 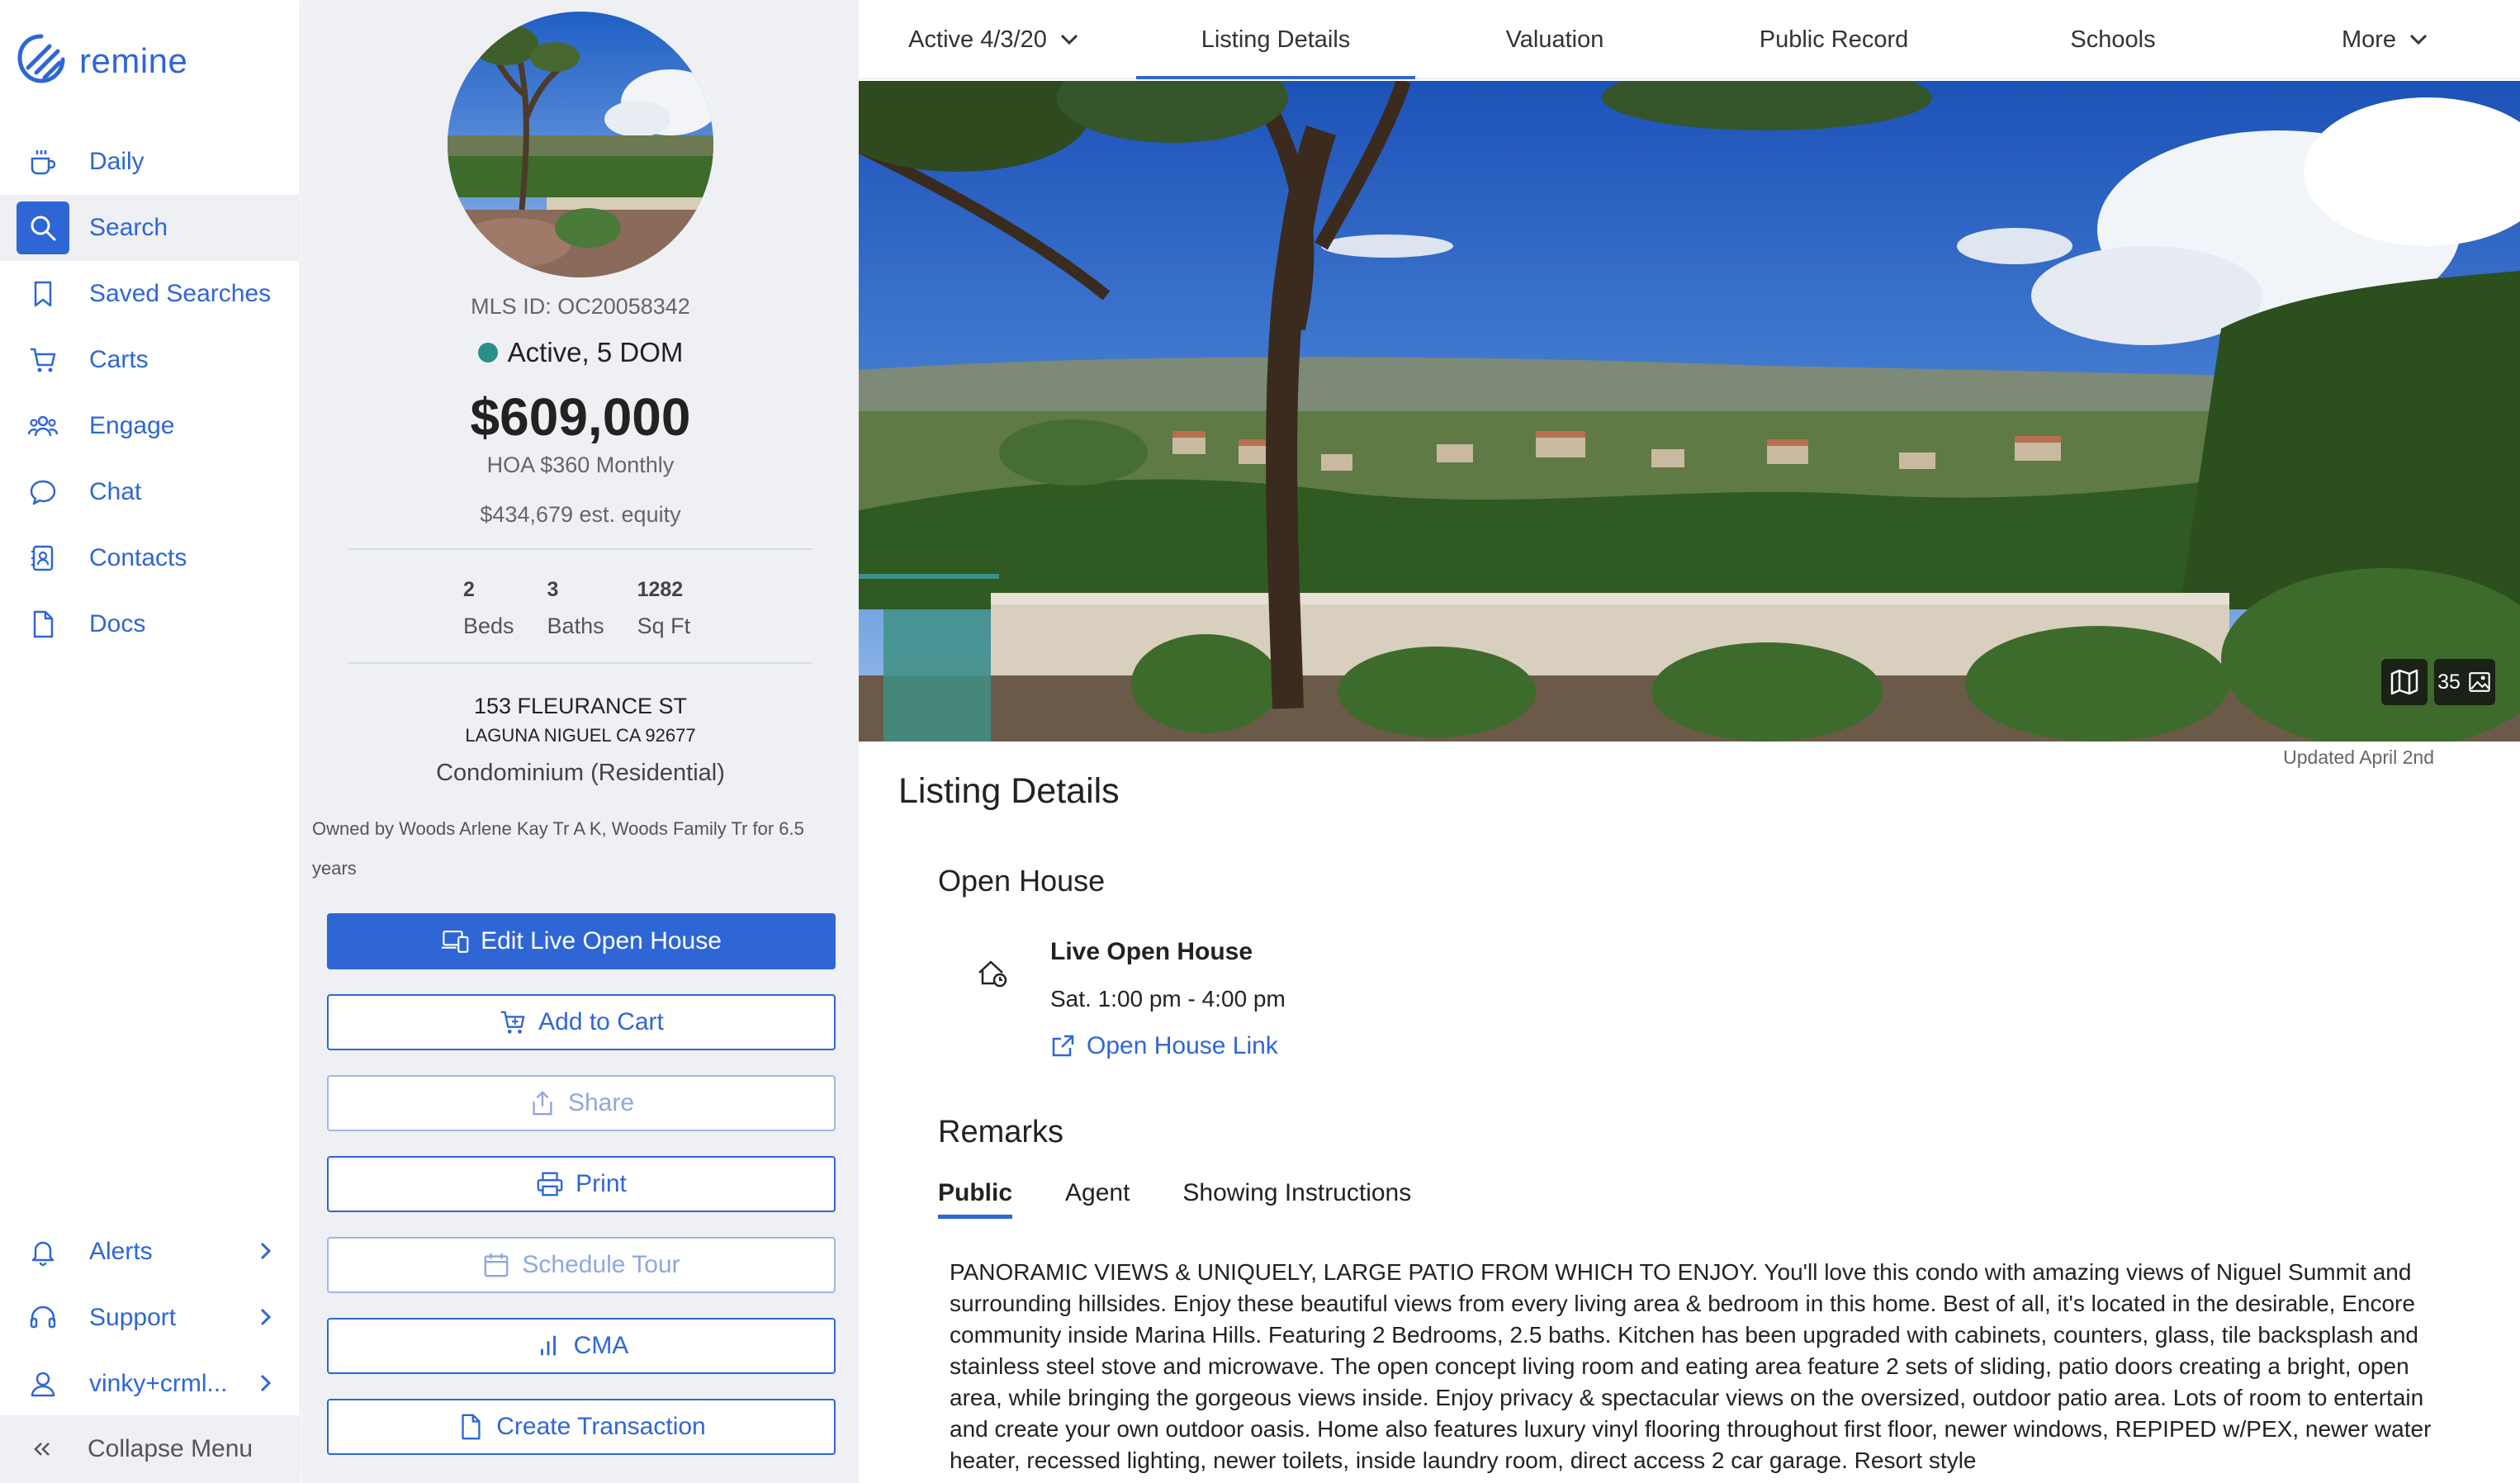 I want to click on share-icon, so click(x=542, y=1103).